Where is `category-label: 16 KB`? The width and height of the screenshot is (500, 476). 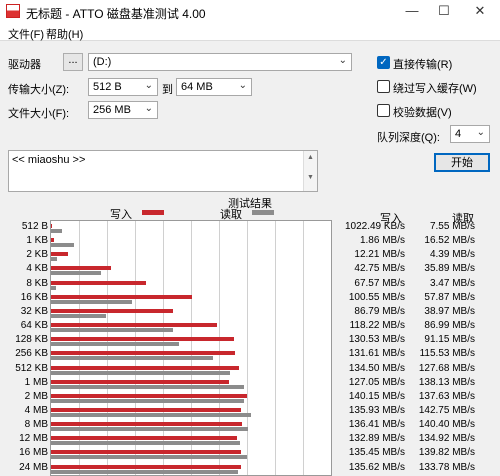
category-label: 16 KB is located at coordinates (34, 297).